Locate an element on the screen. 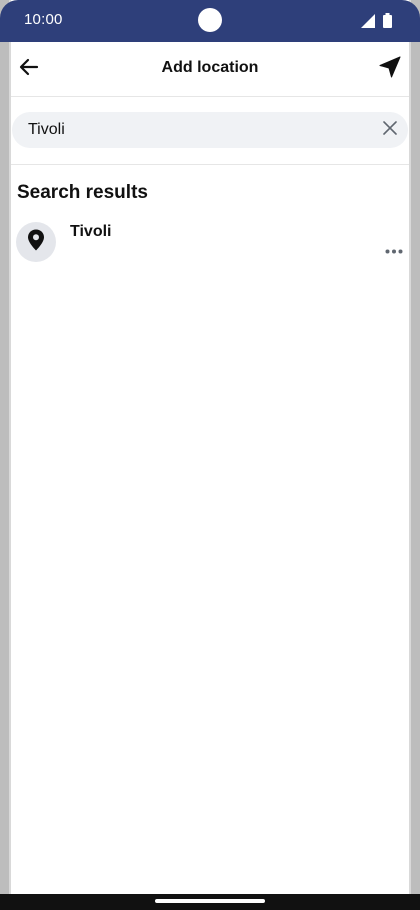 The image size is (420, 910). app-header: Add location is located at coordinates (210, 69).